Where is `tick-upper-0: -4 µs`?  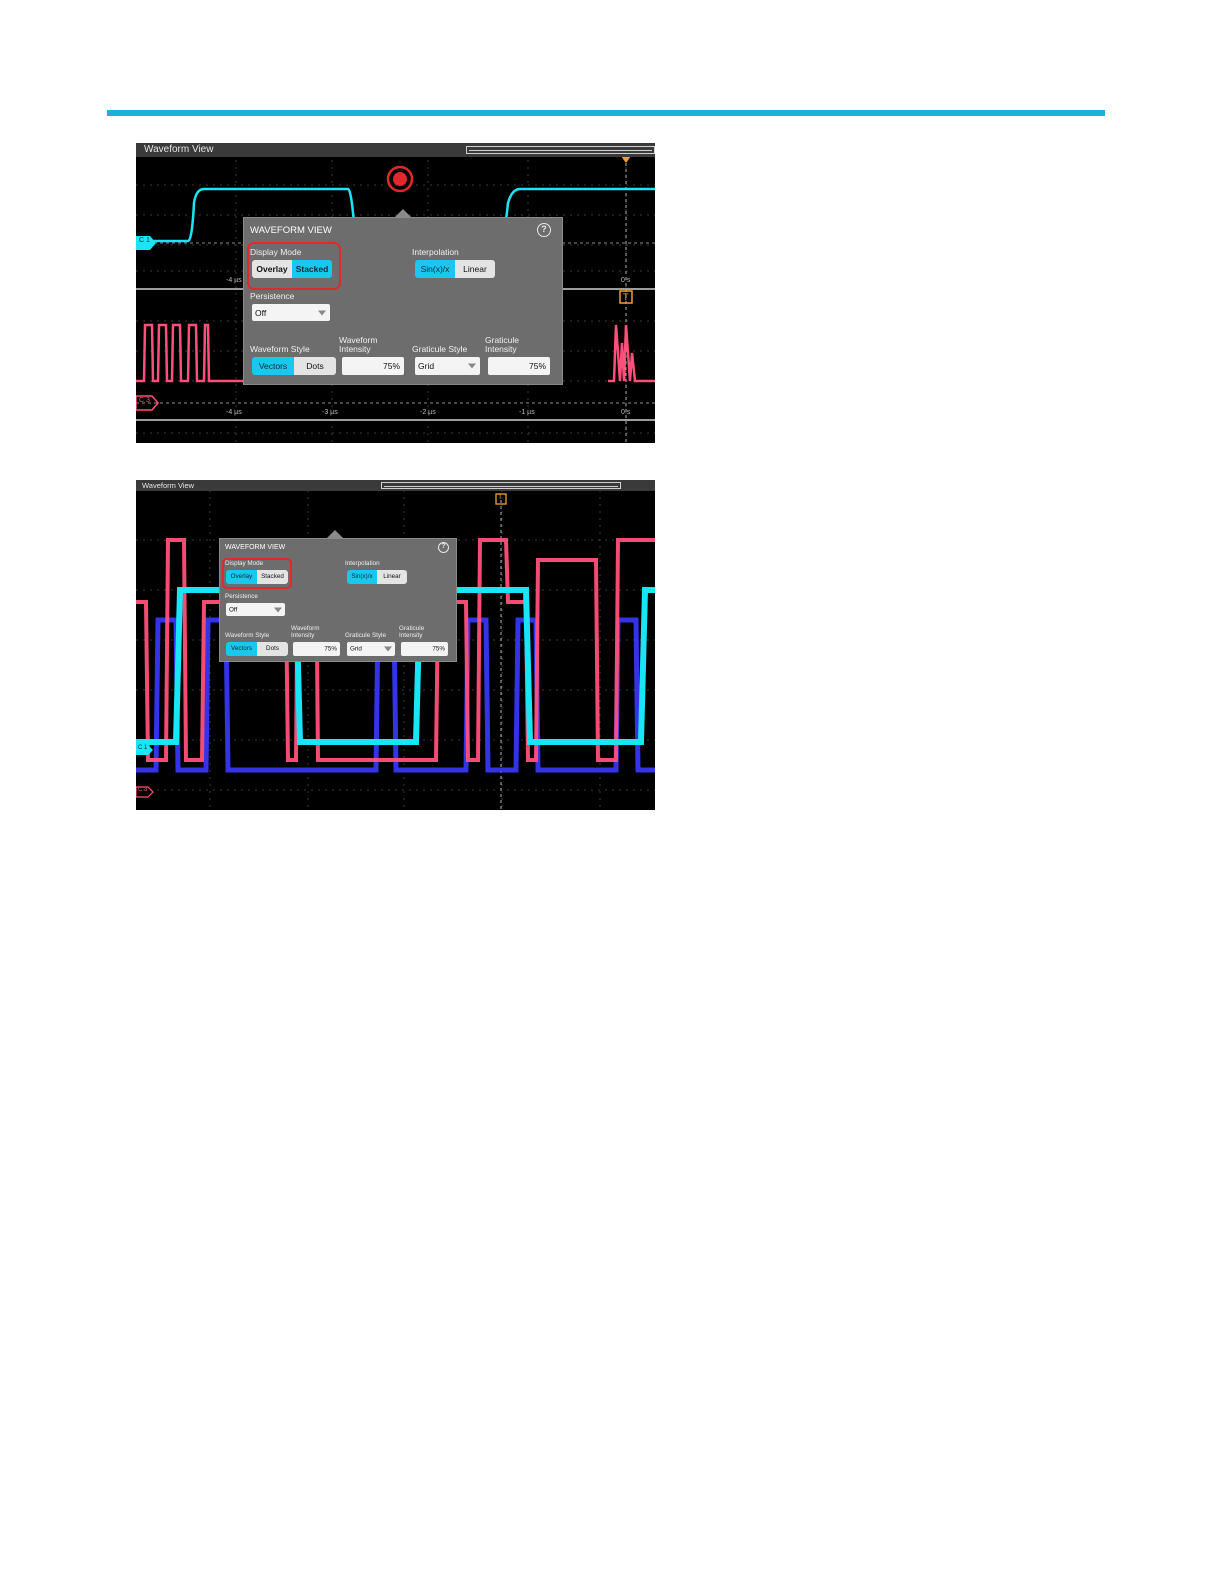
tick-upper-0: -4 µs is located at coordinates (234, 280).